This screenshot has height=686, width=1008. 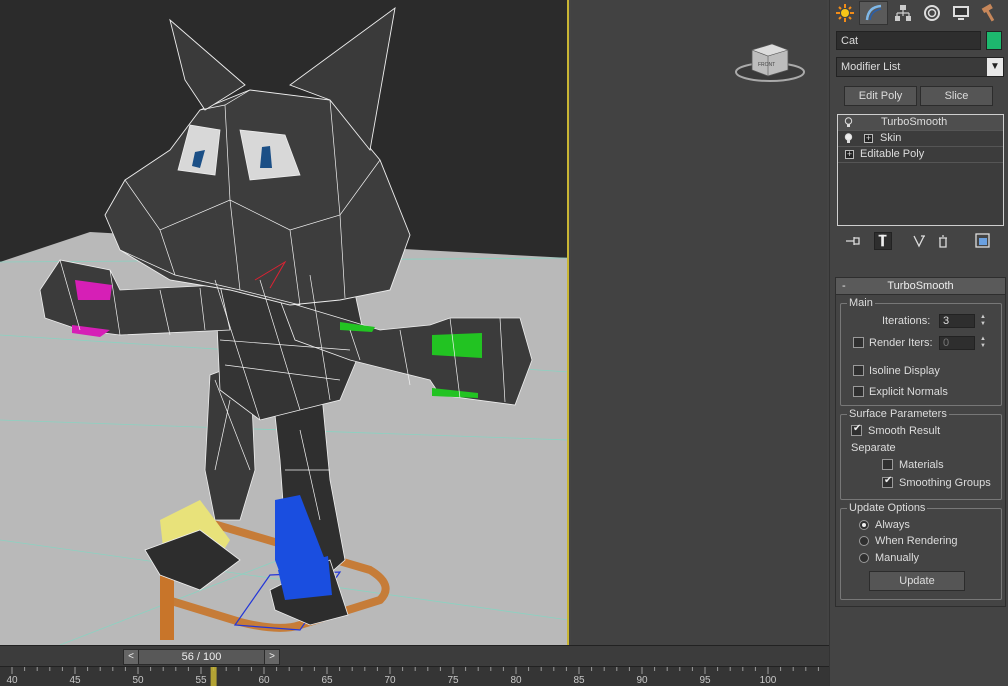 I want to click on frame-tick-label: 55, so click(x=201, y=680).